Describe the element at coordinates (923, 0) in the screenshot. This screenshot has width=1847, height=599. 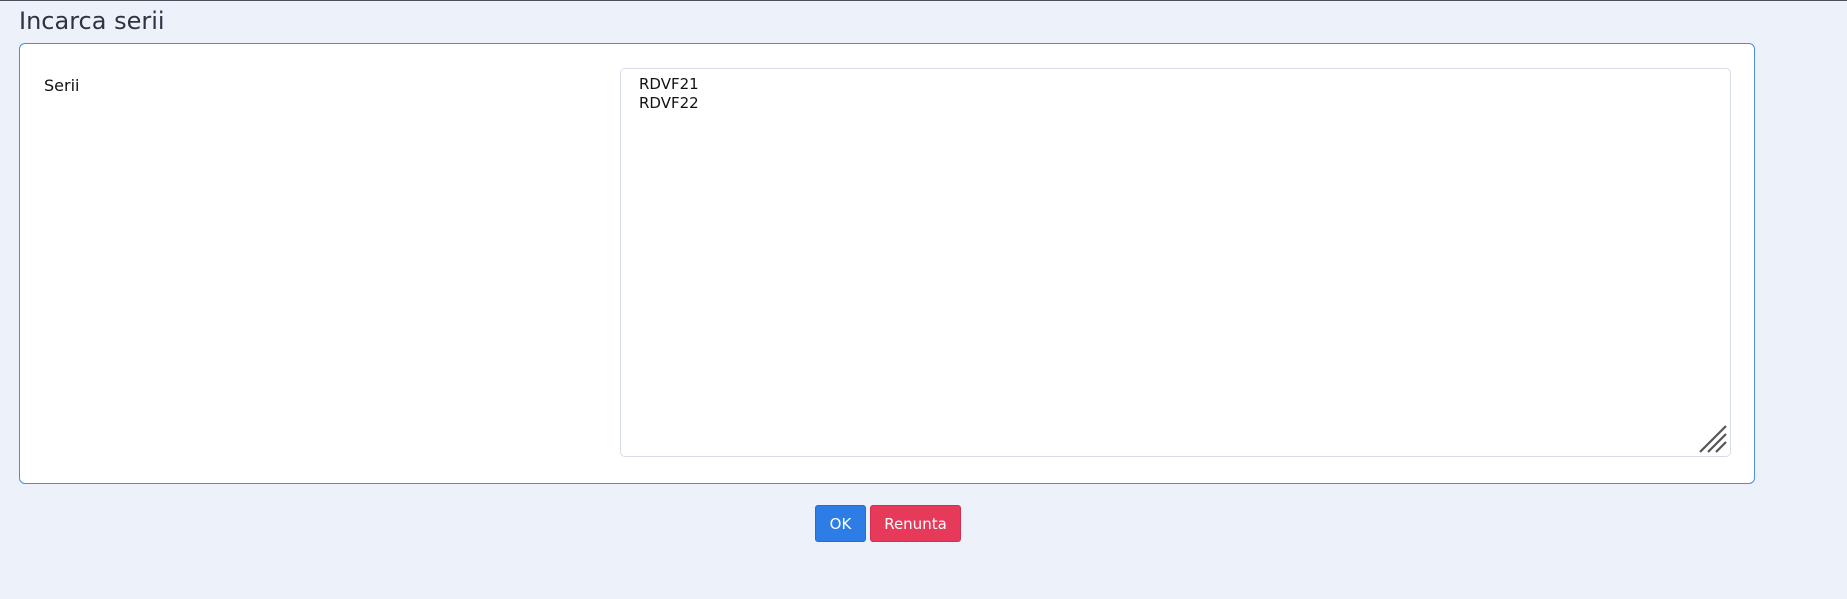
I see `top-border-line` at that location.